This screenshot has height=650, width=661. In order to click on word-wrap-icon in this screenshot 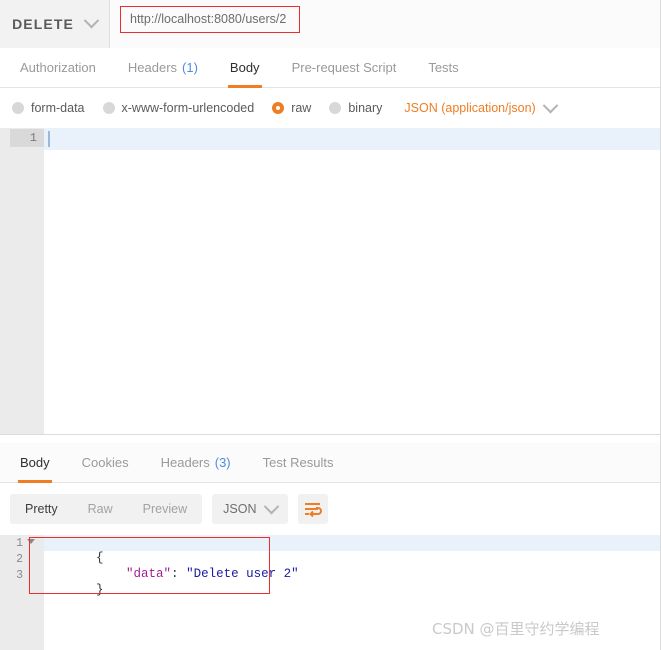, I will do `click(313, 509)`.